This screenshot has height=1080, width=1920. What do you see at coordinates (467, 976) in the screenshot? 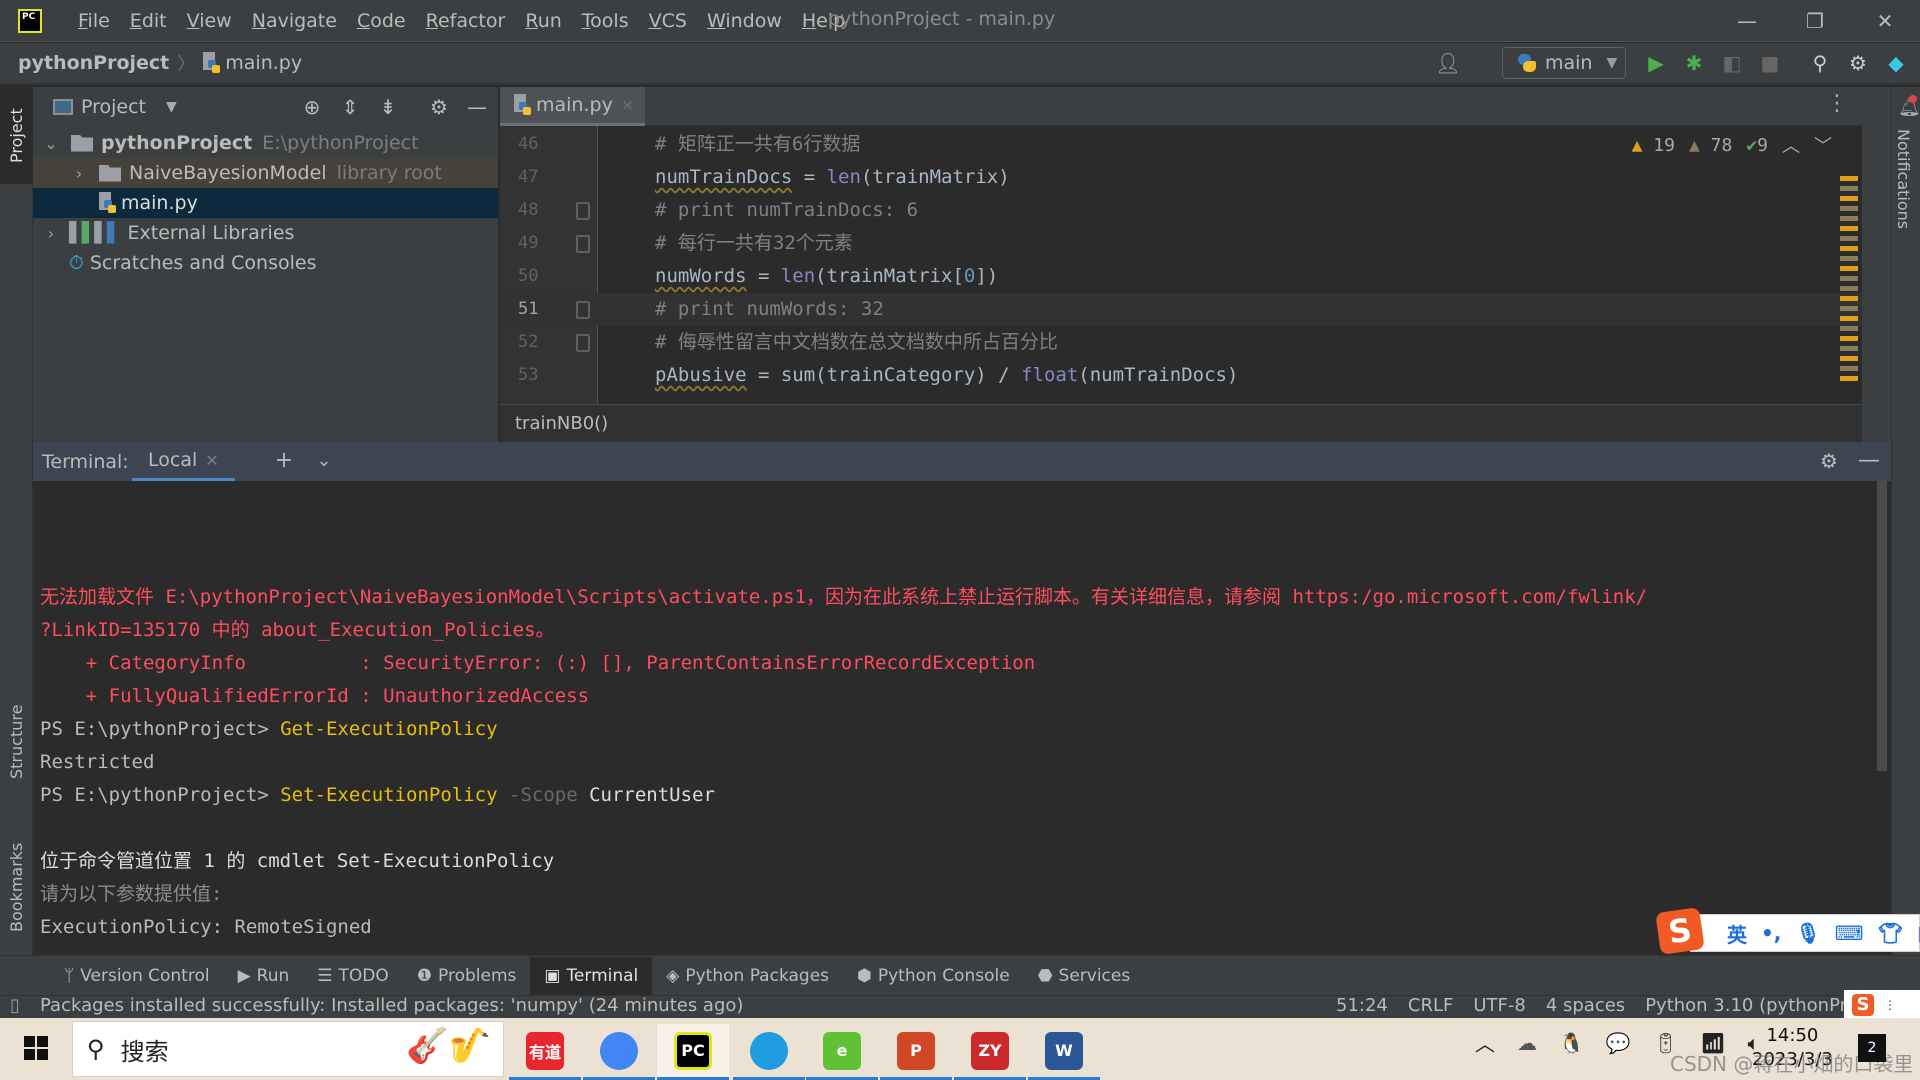
I see `tool-window-problems: ❶ Problems` at bounding box center [467, 976].